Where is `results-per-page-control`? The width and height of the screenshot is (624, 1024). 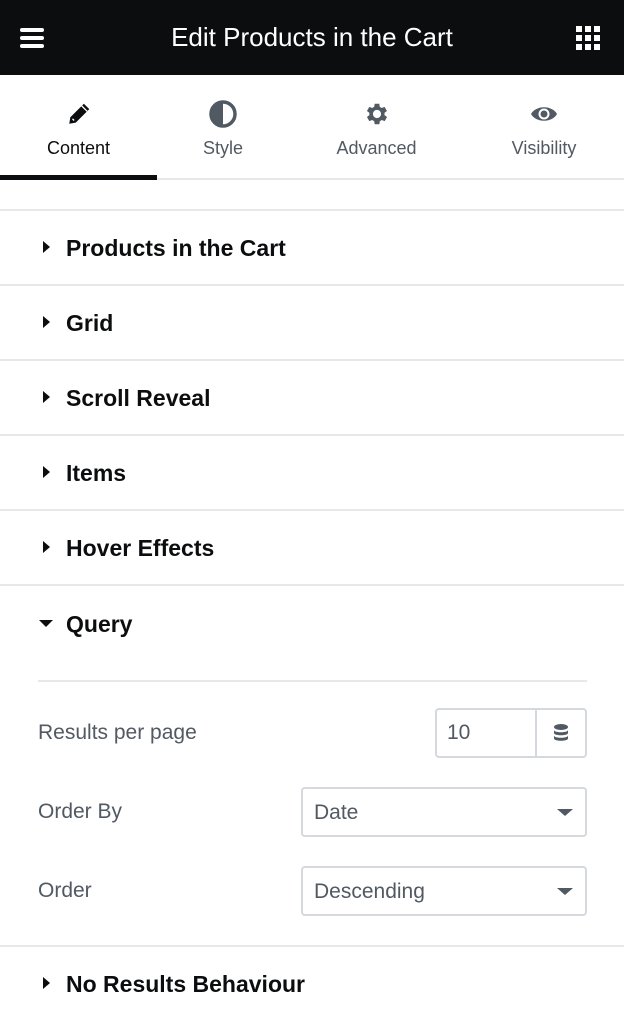
results-per-page-control is located at coordinates (511, 733).